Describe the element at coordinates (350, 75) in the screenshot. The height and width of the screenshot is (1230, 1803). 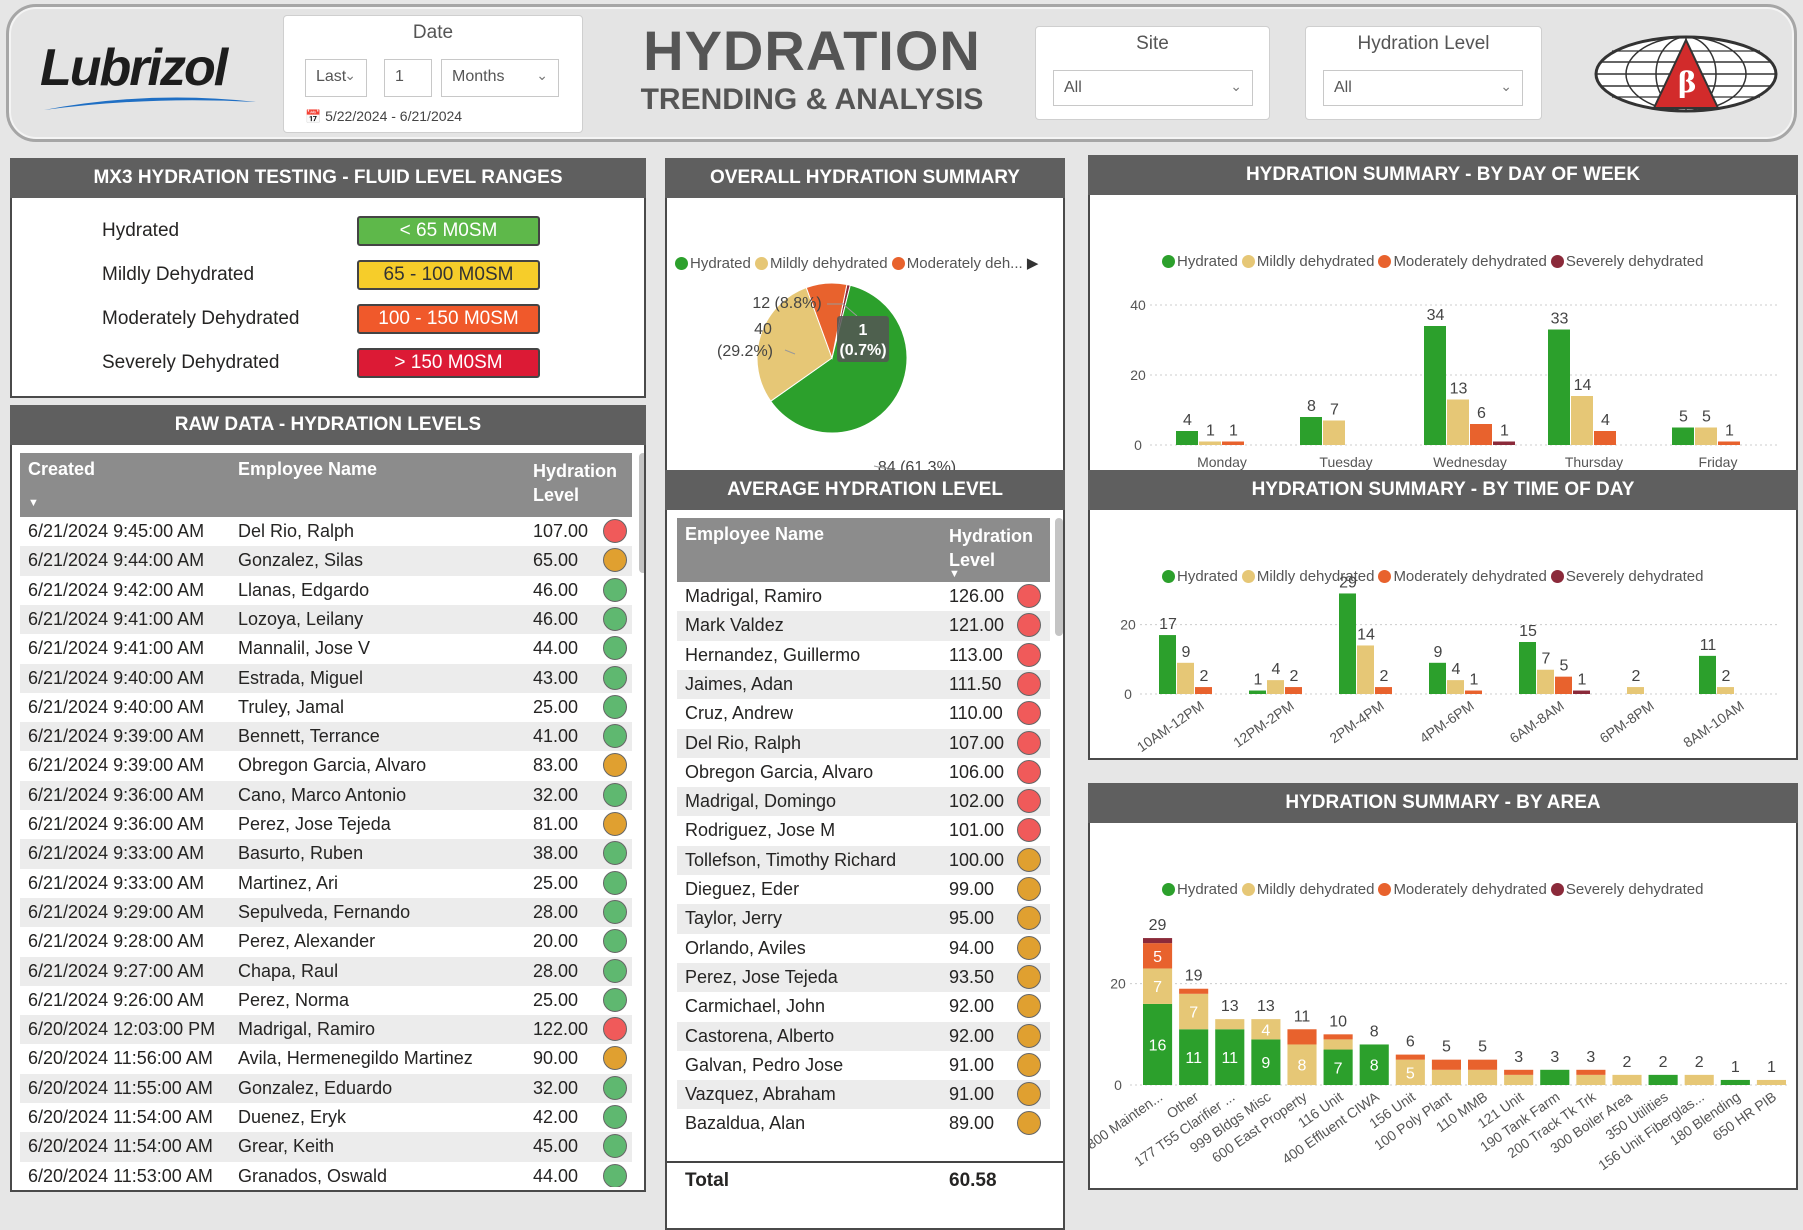
I see `chevron-down-icon: ⌄` at that location.